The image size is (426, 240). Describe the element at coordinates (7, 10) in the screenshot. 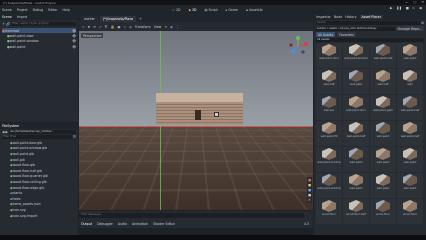

I see `menu-scene: Scene` at that location.